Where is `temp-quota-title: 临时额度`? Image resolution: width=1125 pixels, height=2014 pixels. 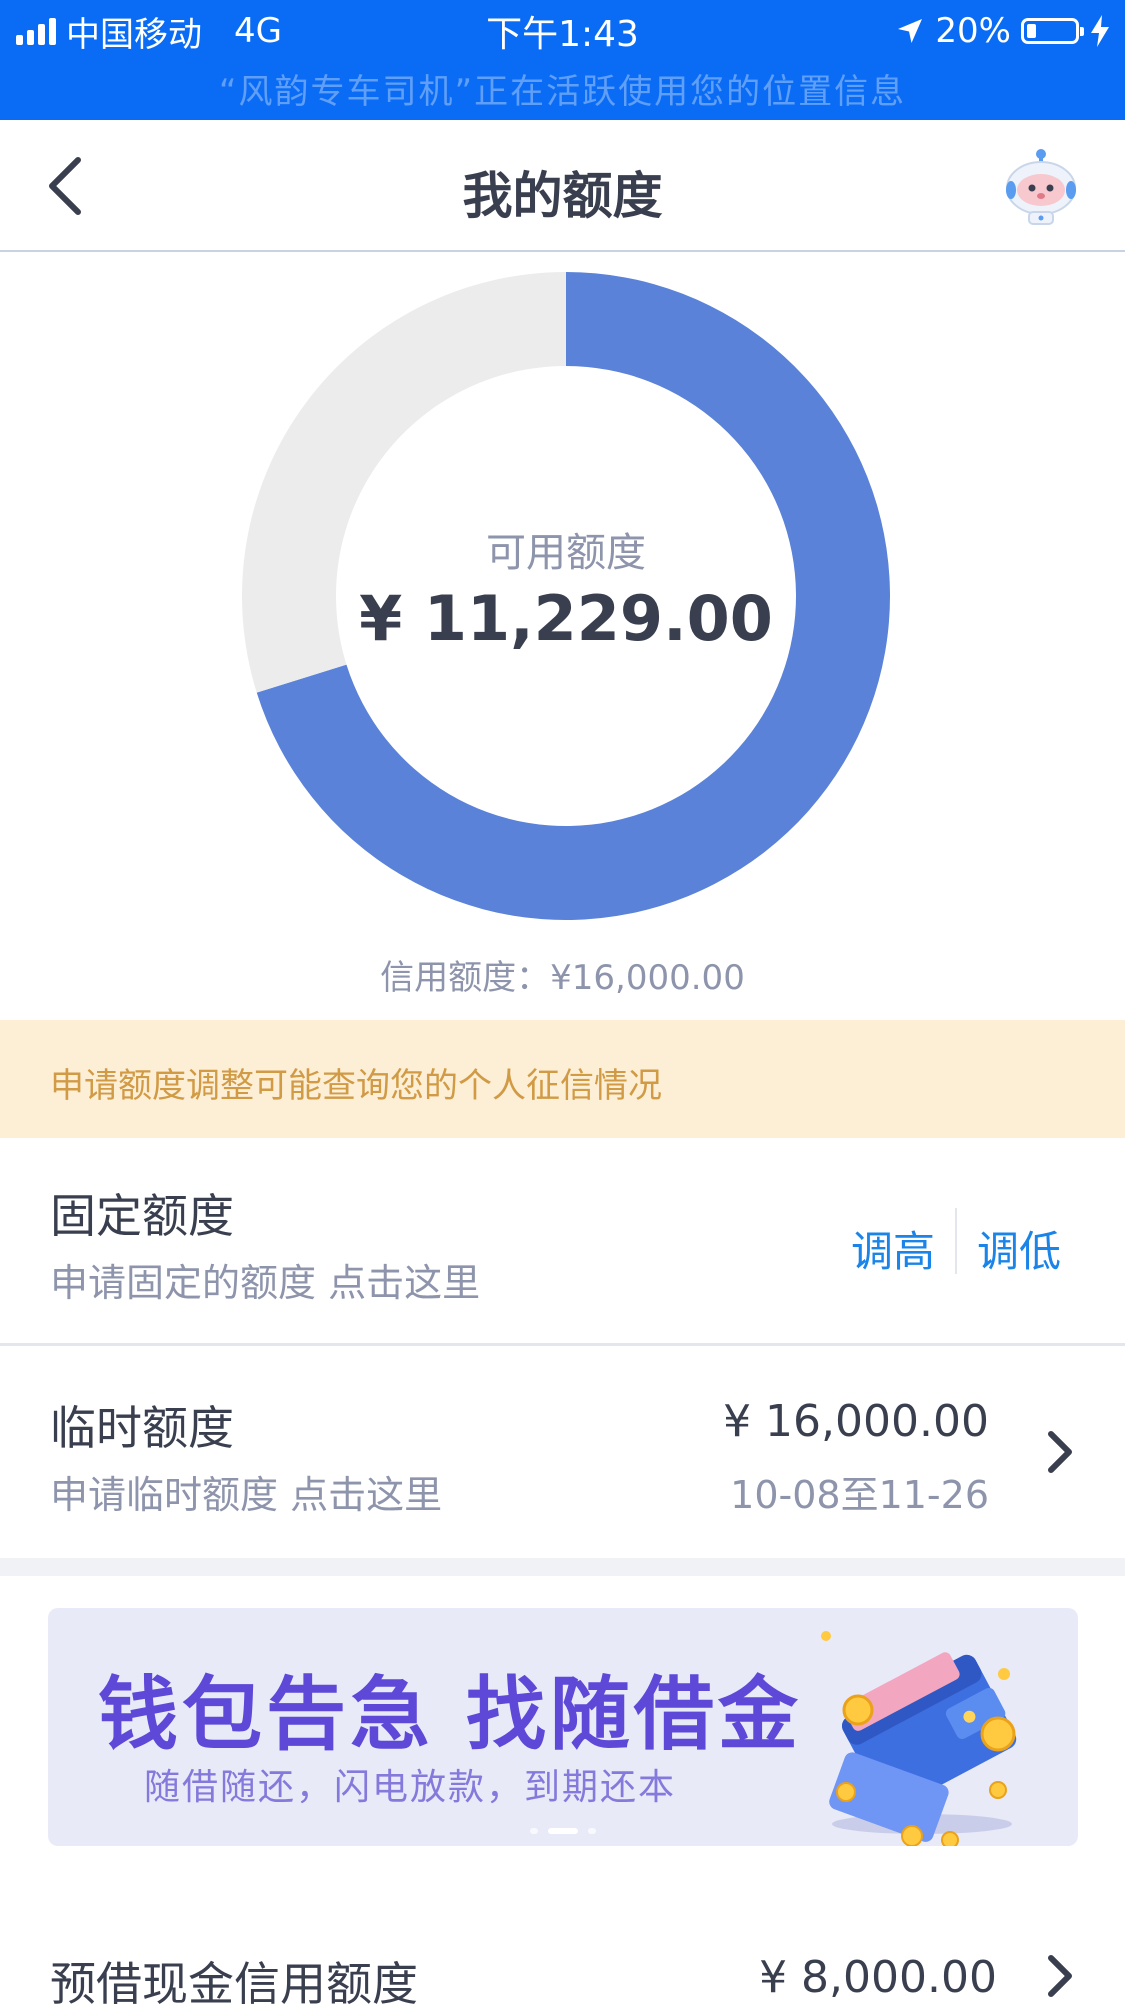
temp-quota-title: 临时额度 is located at coordinates (142, 1428).